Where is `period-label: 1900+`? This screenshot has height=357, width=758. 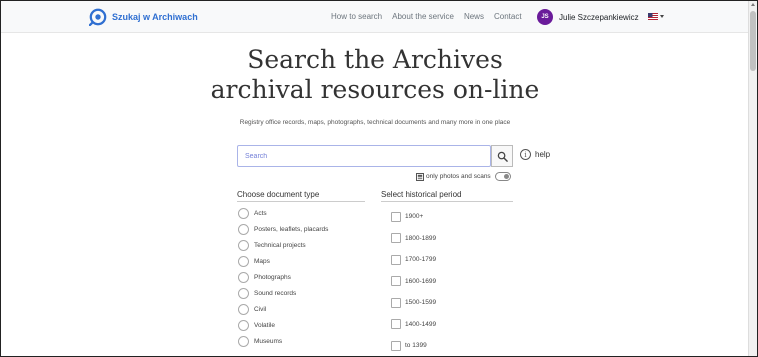
period-label: 1900+ is located at coordinates (414, 217).